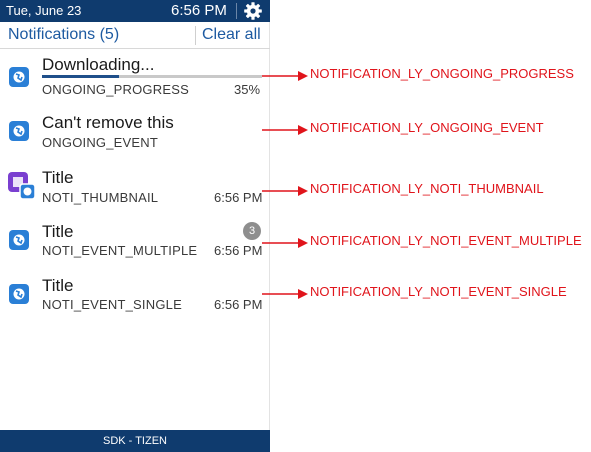 The width and height of the screenshot is (591, 452). Describe the element at coordinates (152, 76) in the screenshot. I see `progress-bar` at that location.